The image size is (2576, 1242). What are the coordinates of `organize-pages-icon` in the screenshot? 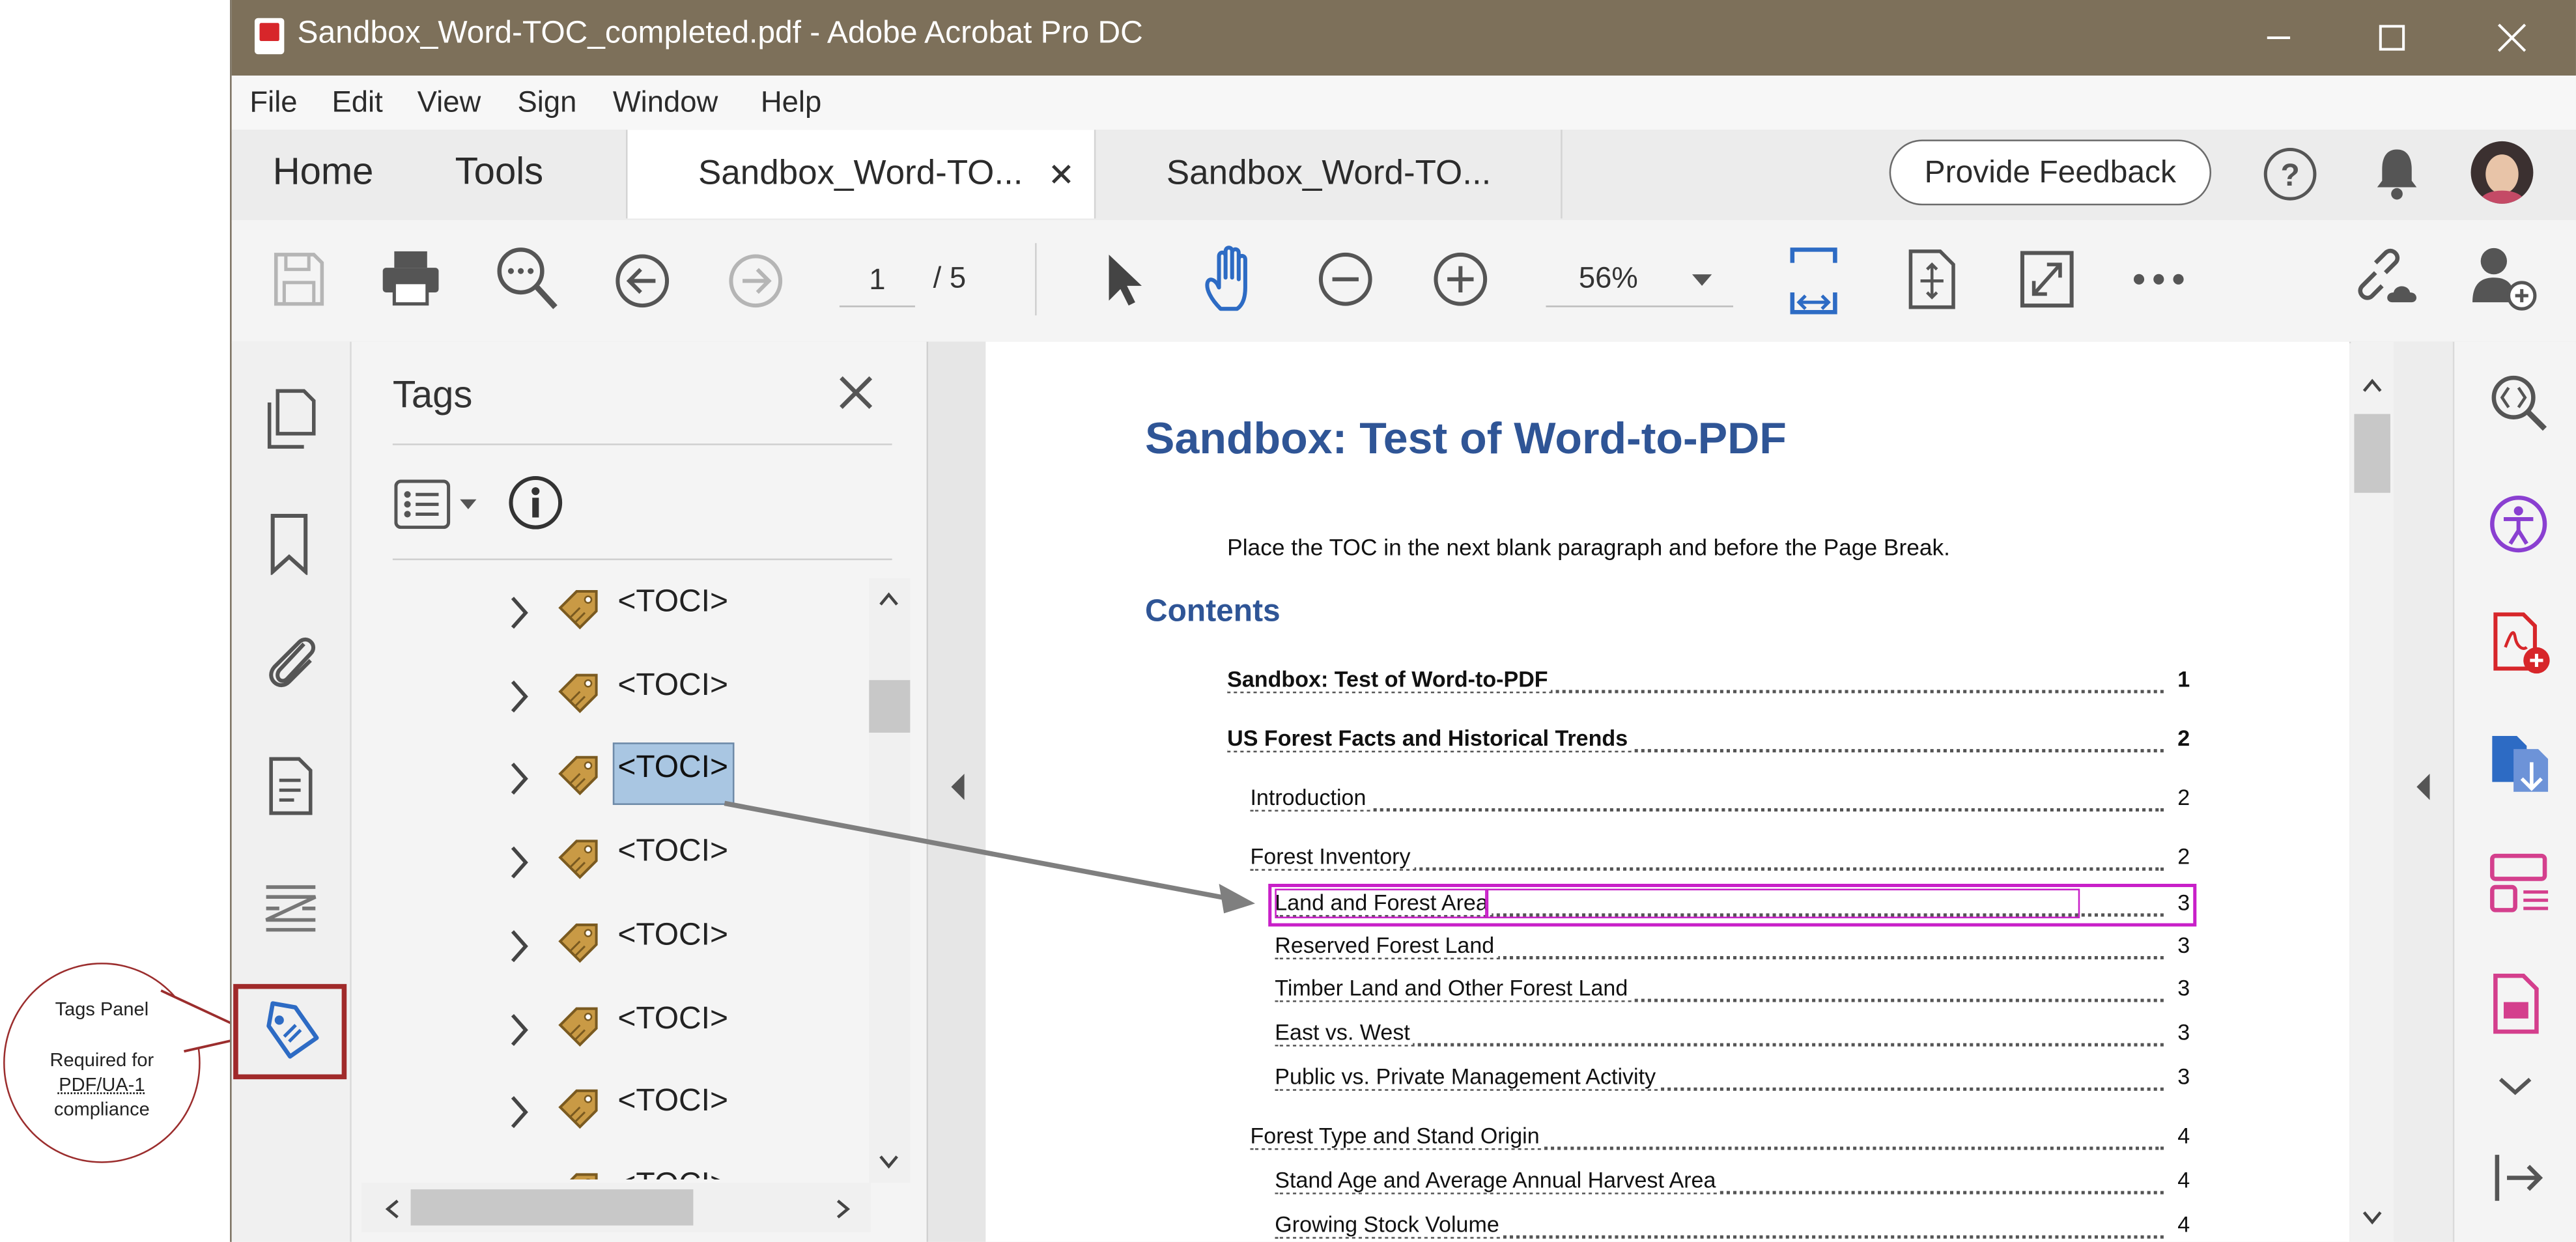 It's located at (2520, 884).